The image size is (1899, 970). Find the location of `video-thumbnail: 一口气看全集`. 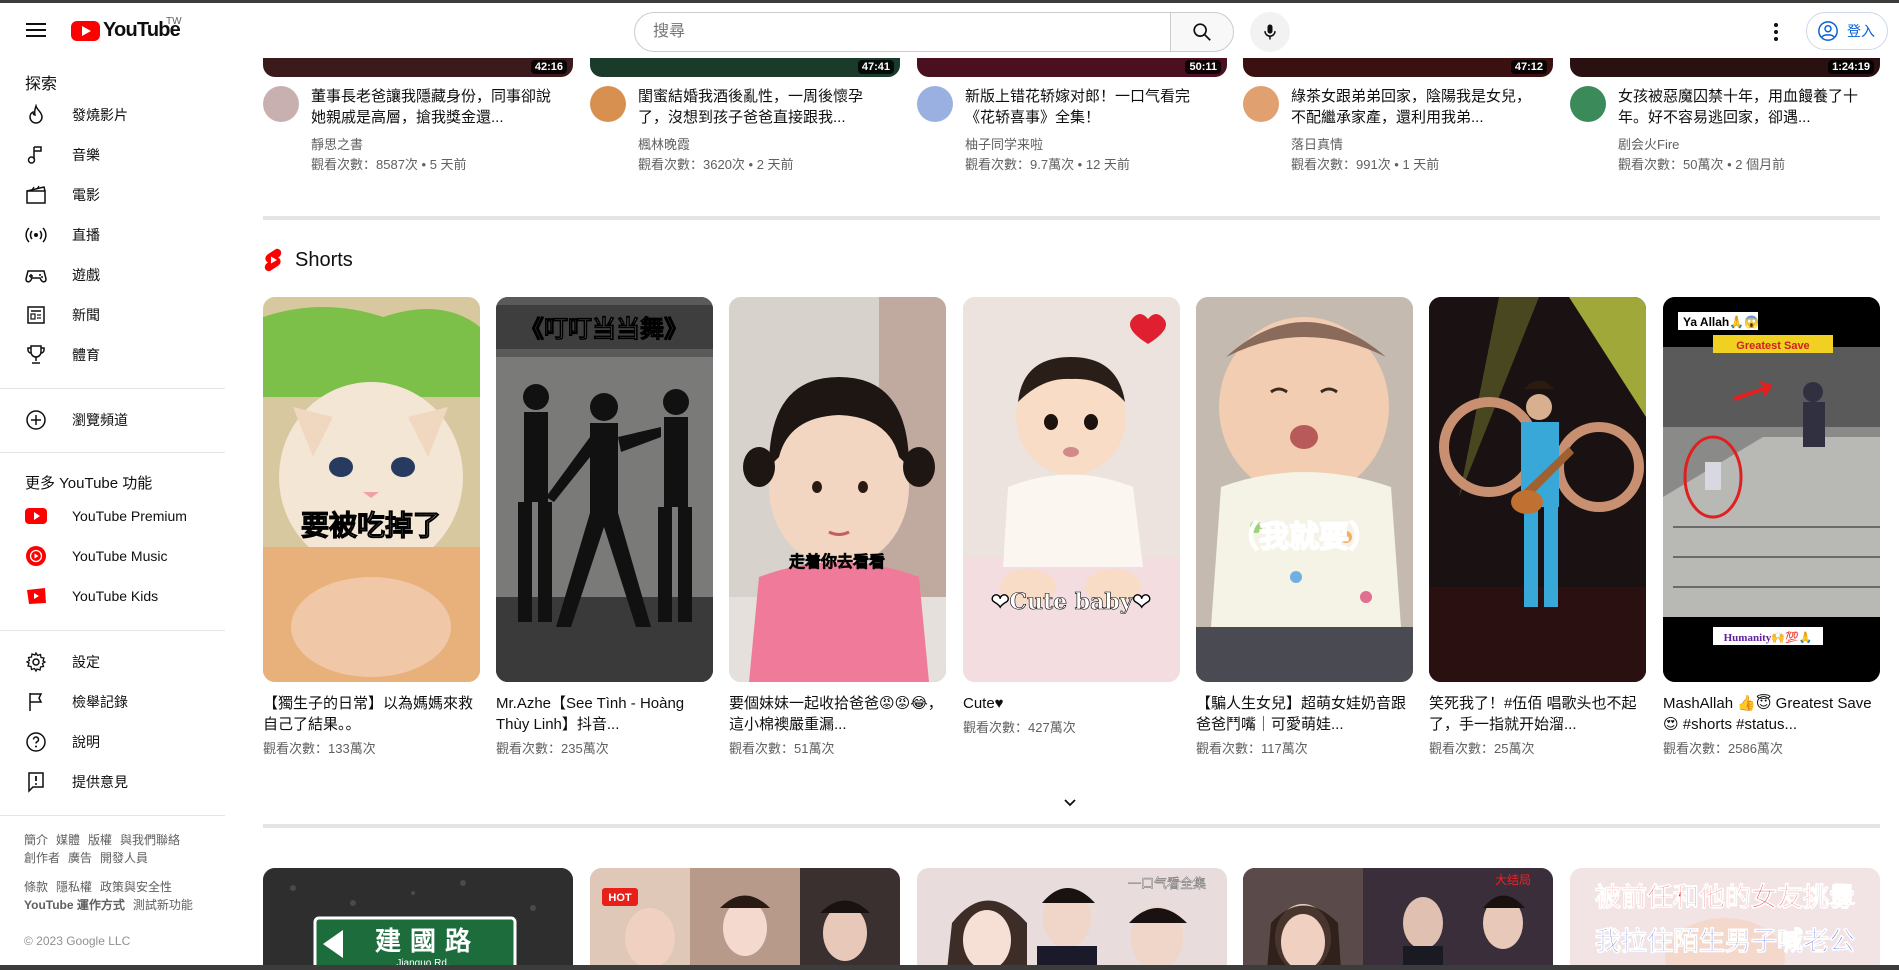

video-thumbnail: 一口气看全集 is located at coordinates (1072, 919).